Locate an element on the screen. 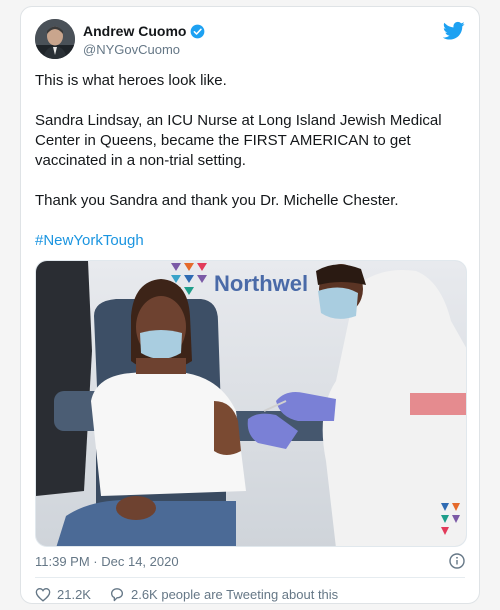 This screenshot has height=610, width=500. twitter-bird-icon is located at coordinates (454, 31).